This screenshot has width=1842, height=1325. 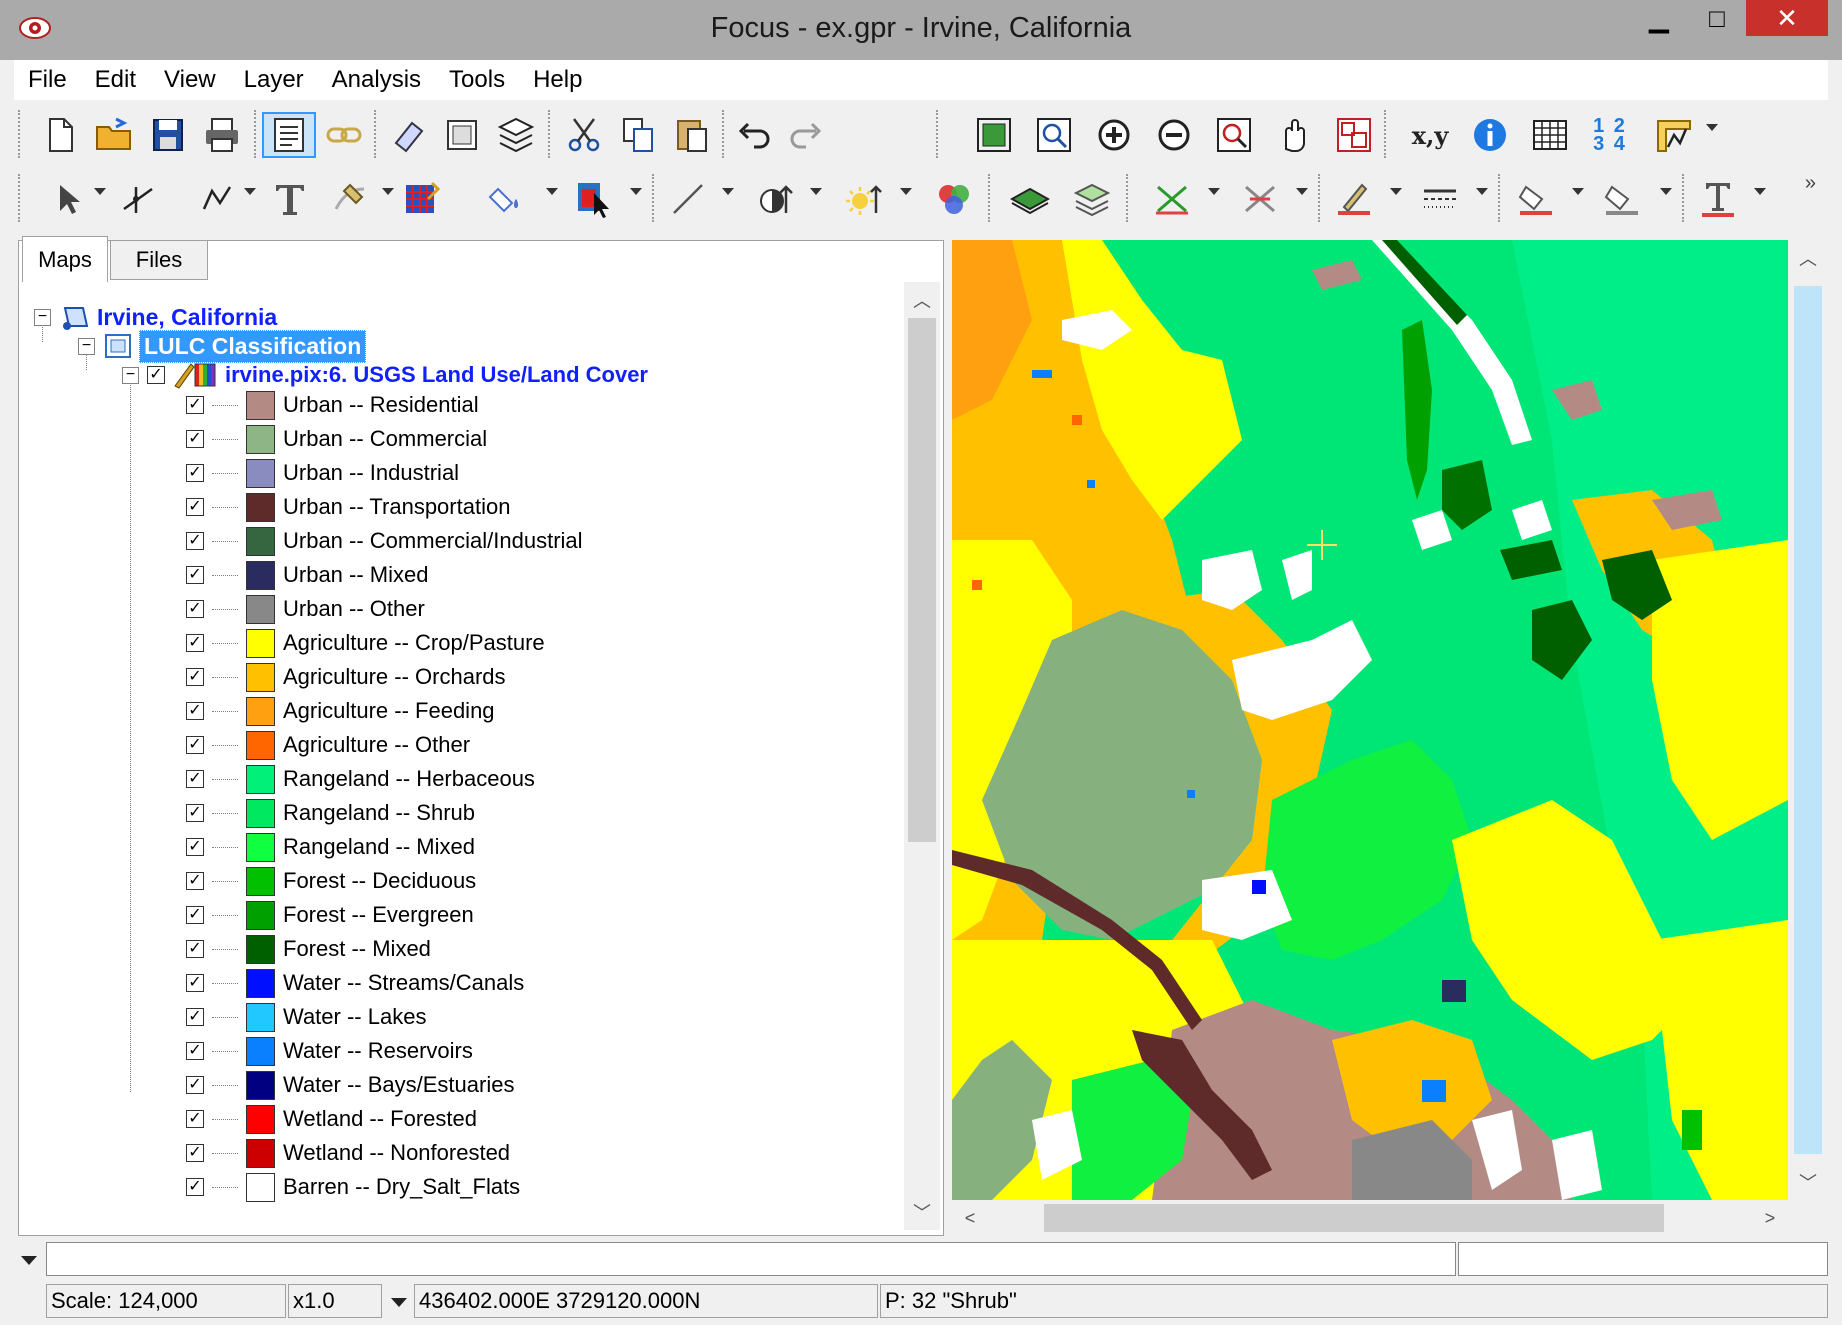 What do you see at coordinates (308, 949) in the screenshot?
I see `legend-item: ✓ Forest -- Mixed` at bounding box center [308, 949].